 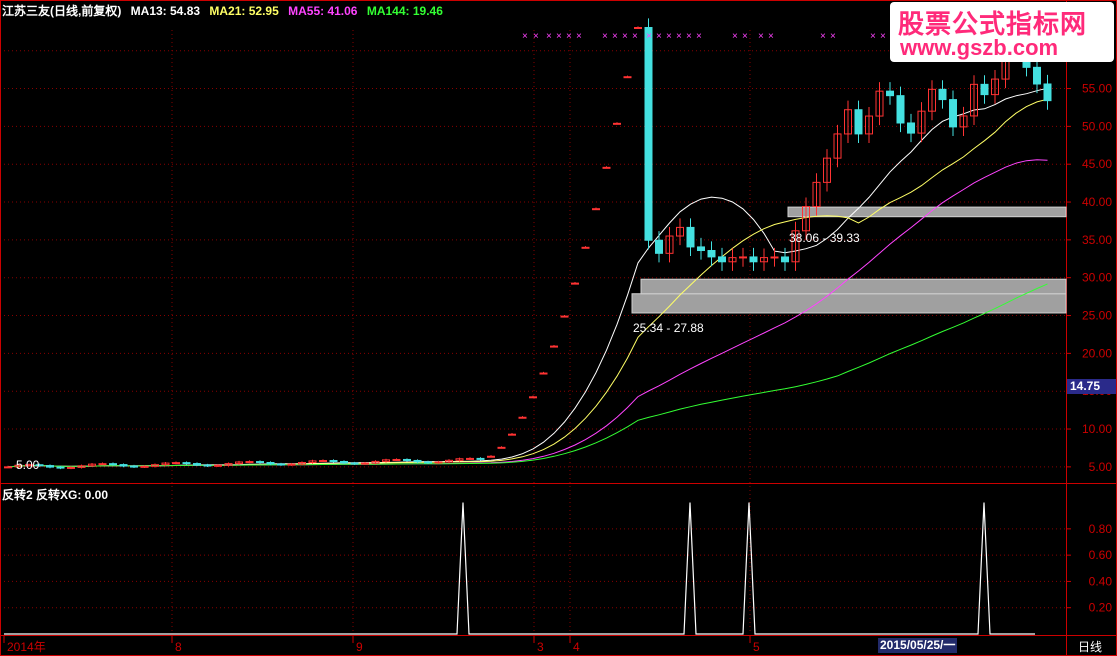 I want to click on ma55-label: MA55: 41.06, so click(x=323, y=11).